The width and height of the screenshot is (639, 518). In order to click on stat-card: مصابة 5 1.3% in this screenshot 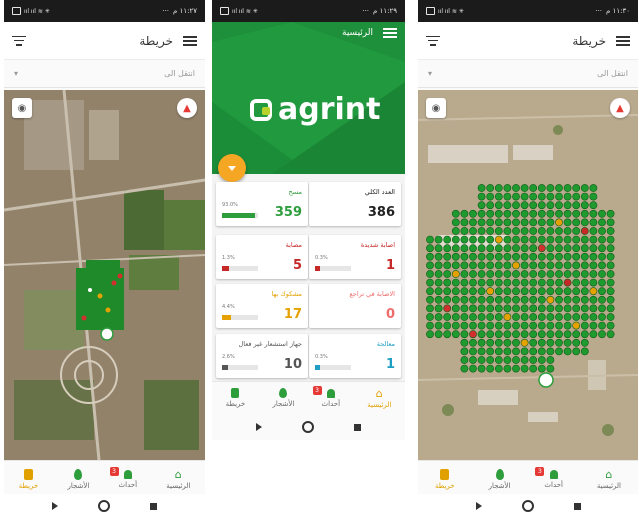, I will do `click(262, 257)`.